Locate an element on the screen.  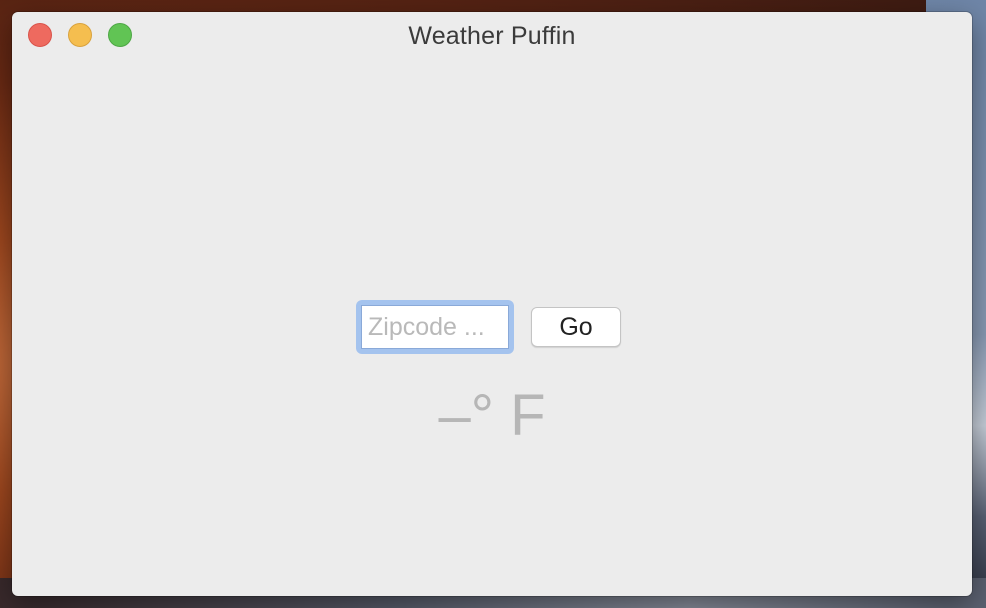
zipcode-input is located at coordinates (435, 327).